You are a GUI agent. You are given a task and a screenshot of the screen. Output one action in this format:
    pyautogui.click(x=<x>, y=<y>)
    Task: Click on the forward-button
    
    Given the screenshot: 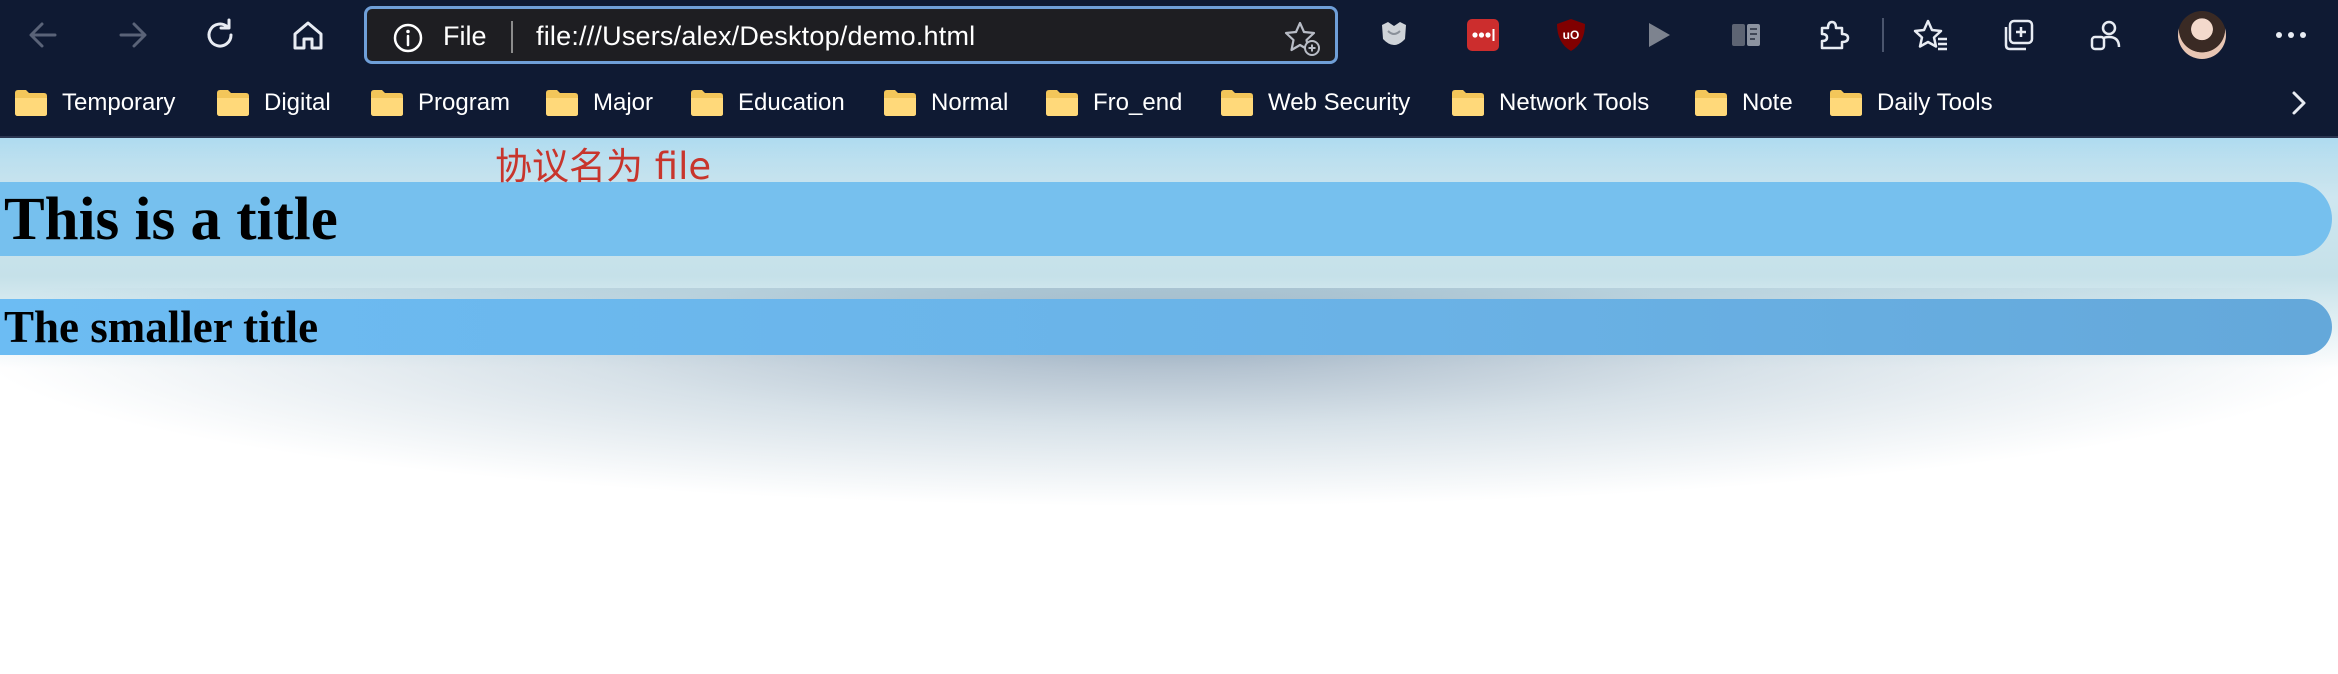 What is the action you would take?
    pyautogui.click(x=133, y=35)
    